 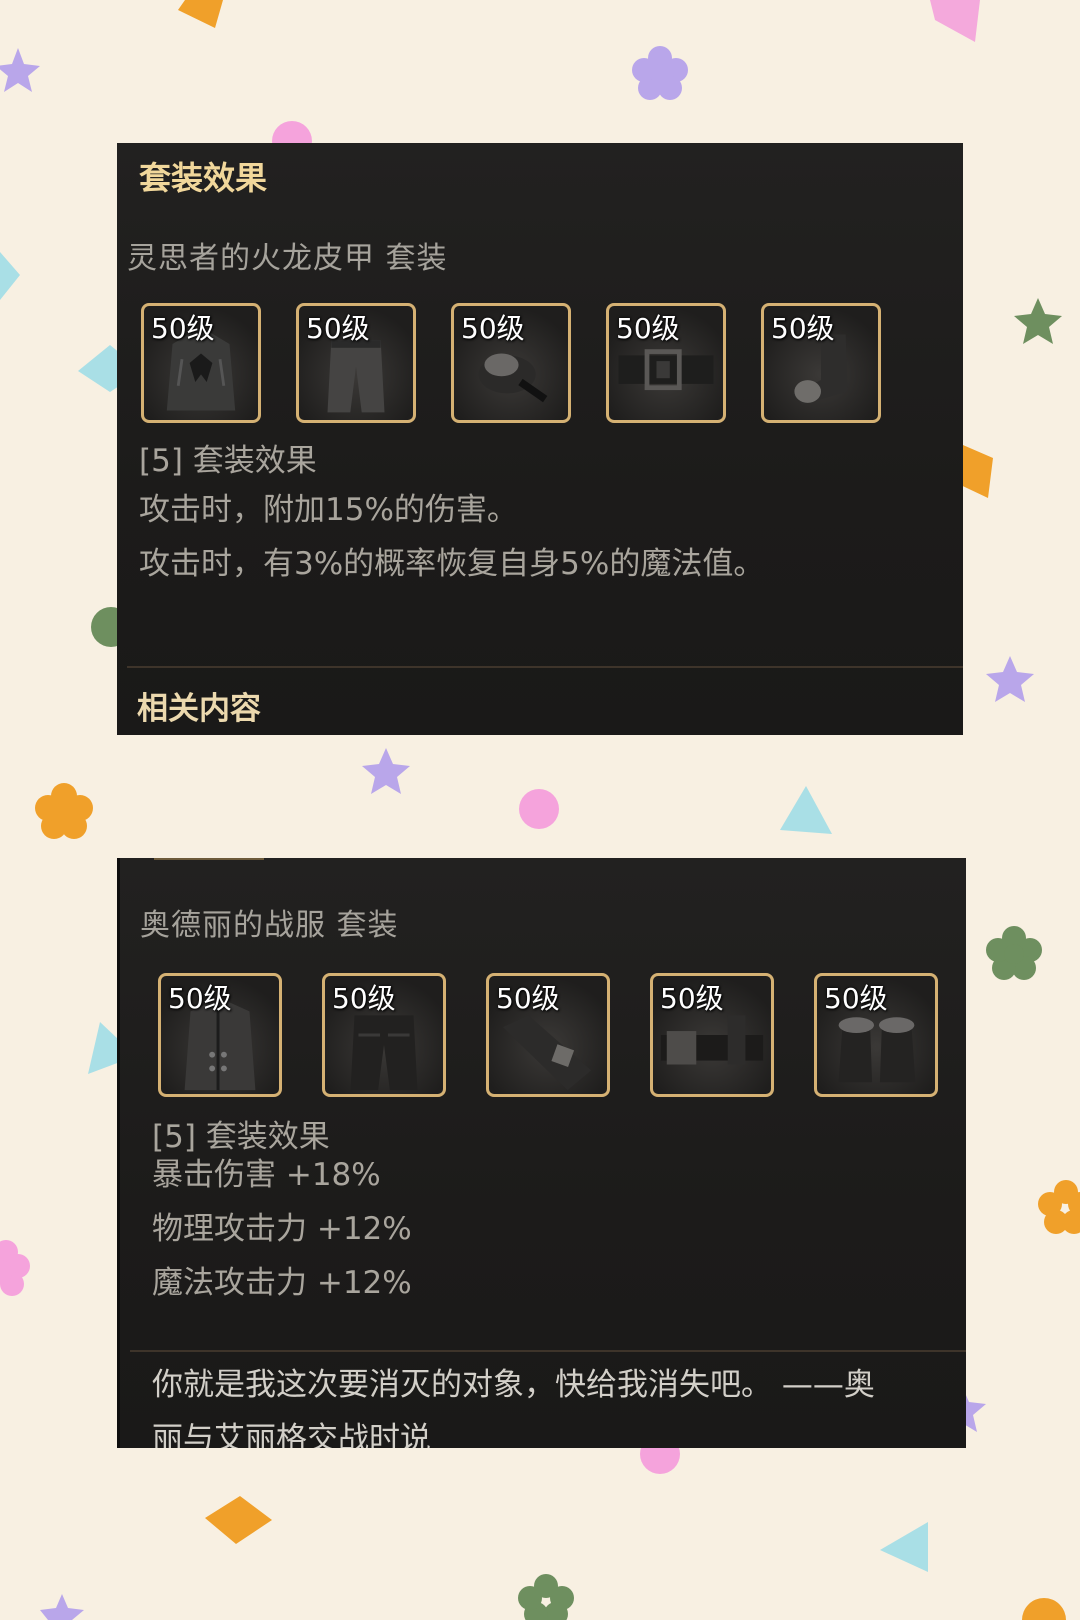 I want to click on pink-circle-shape, so click(x=539, y=809).